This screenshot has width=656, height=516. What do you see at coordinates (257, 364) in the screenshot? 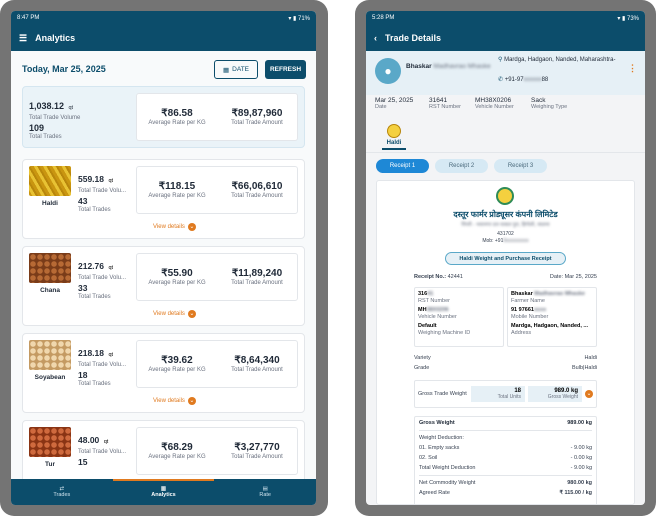
I see `total-amount: ₹8,64,340 Total Trade Amount` at bounding box center [257, 364].